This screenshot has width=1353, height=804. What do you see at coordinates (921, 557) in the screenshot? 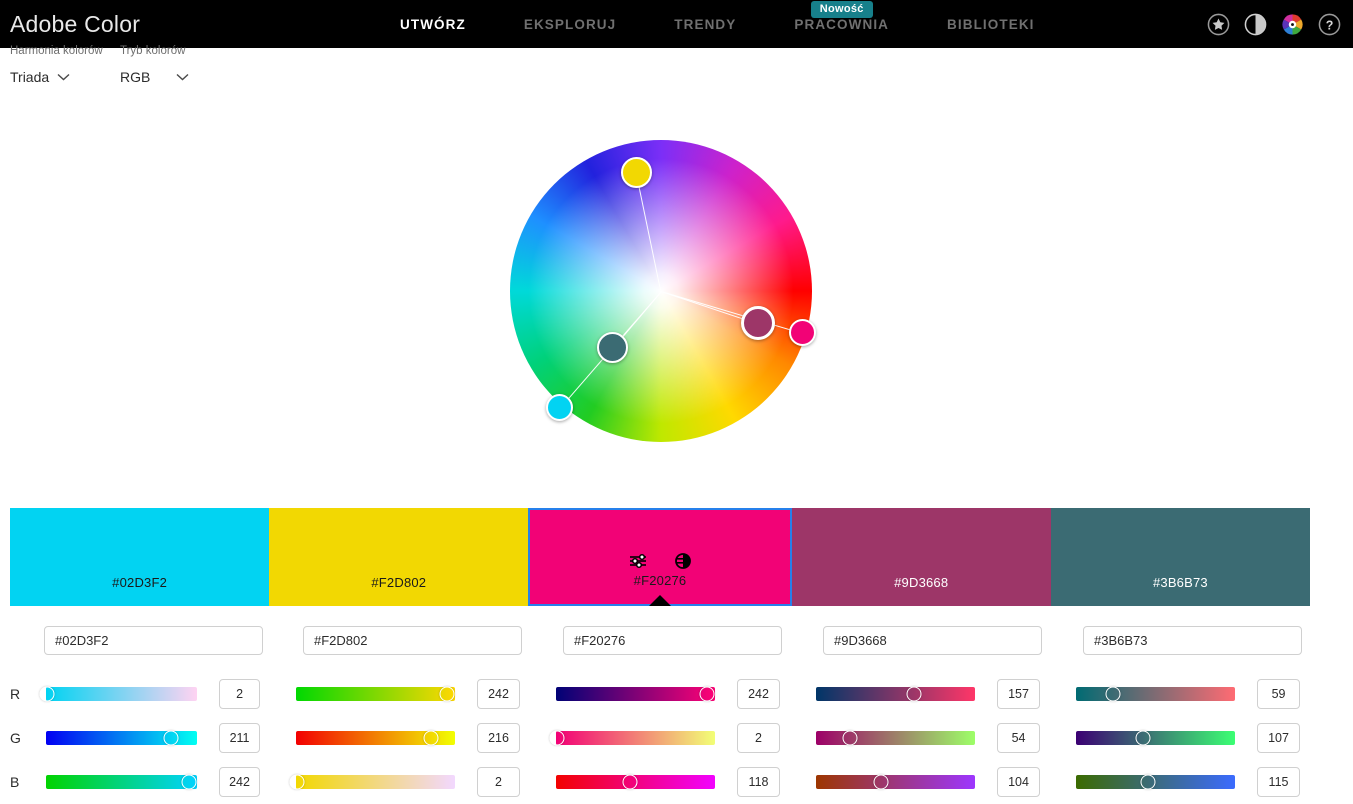
I see `palette-swatch: #9D3668` at bounding box center [921, 557].